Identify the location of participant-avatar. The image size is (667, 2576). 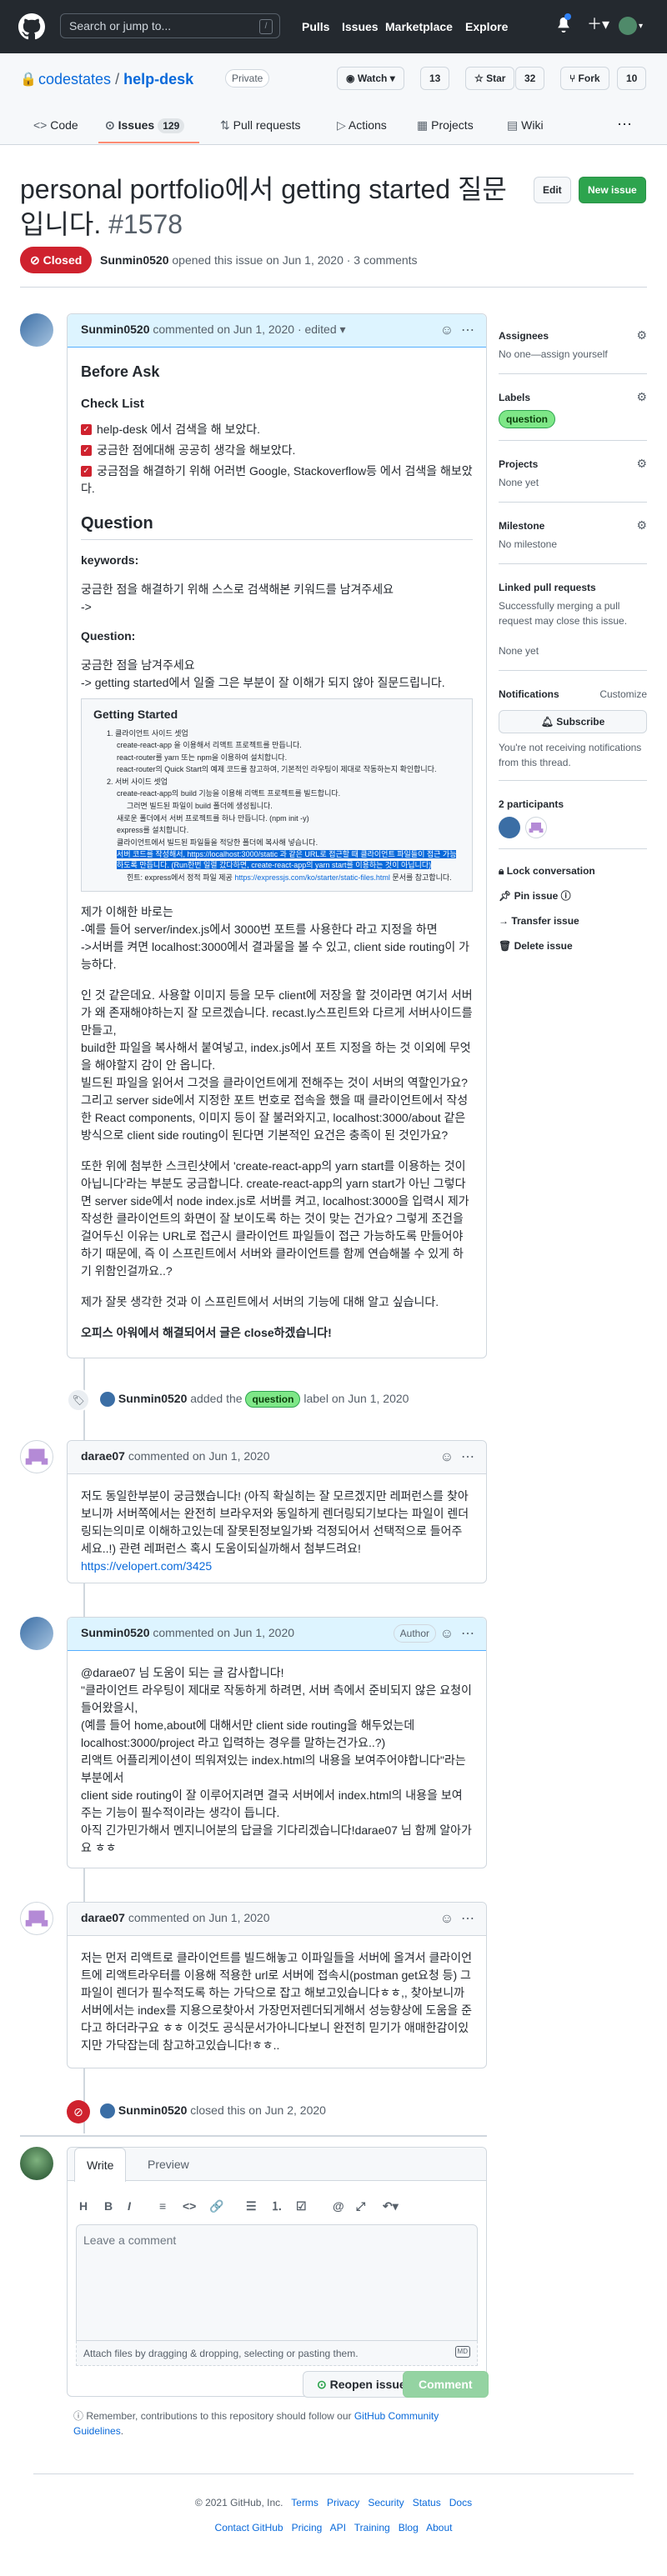
(509, 827).